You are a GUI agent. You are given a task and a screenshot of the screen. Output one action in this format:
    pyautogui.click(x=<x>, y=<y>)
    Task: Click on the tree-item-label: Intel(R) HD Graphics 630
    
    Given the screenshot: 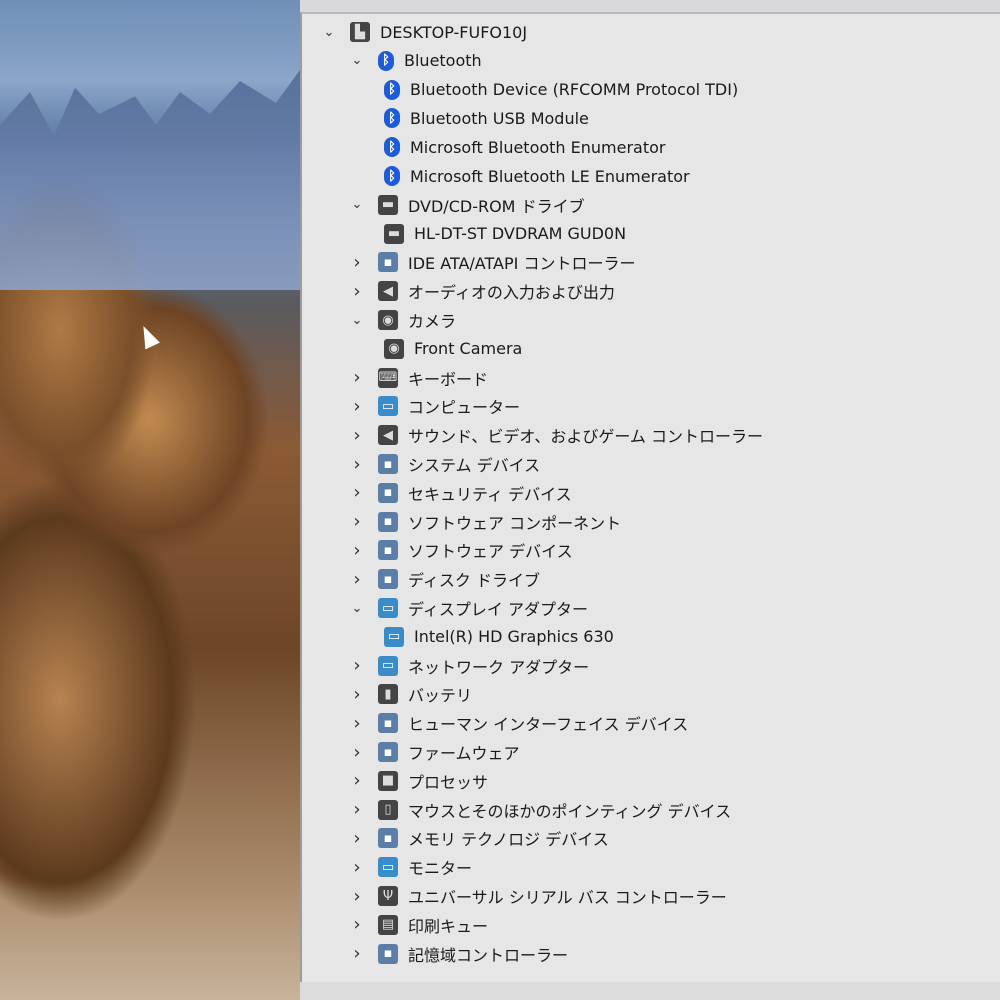 What is the action you would take?
    pyautogui.click(x=514, y=637)
    